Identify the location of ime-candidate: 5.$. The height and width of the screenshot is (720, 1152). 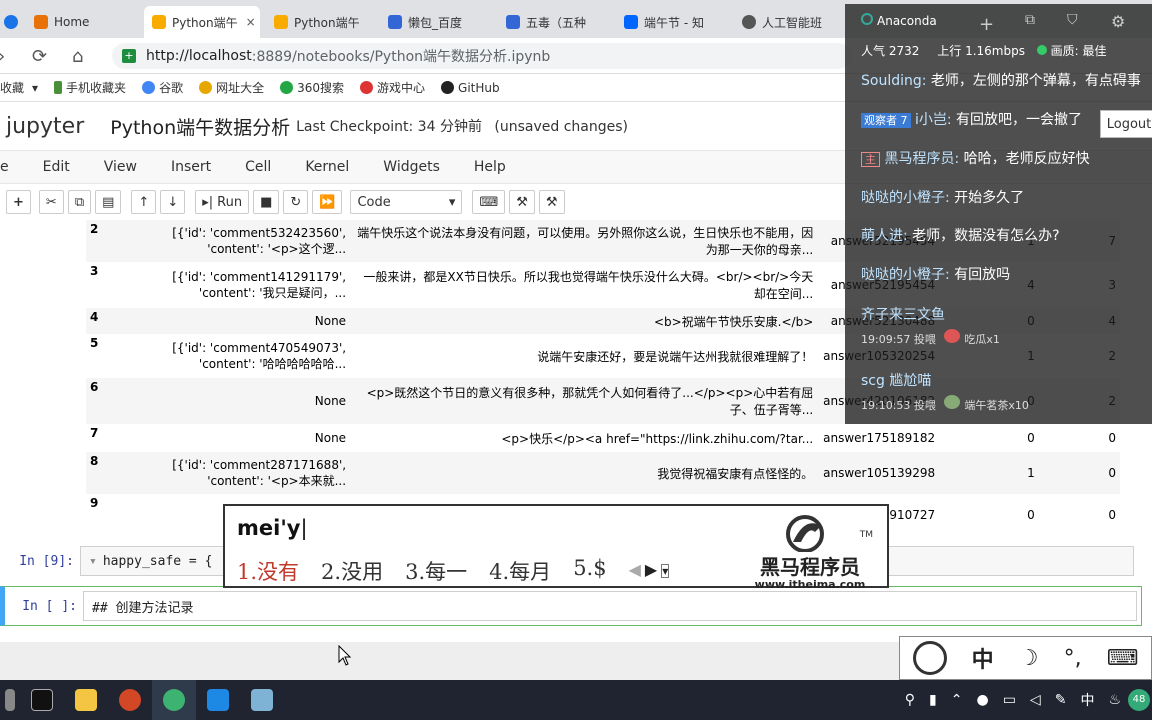
(589, 571).